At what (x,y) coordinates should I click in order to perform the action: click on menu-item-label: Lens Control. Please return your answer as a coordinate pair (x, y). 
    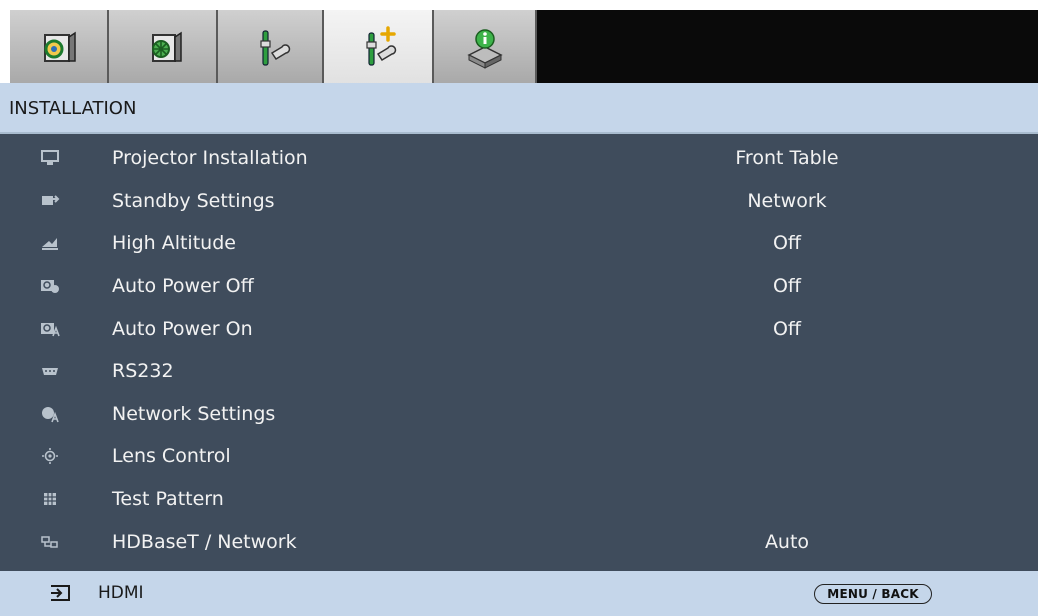
    Looking at the image, I should click on (171, 456).